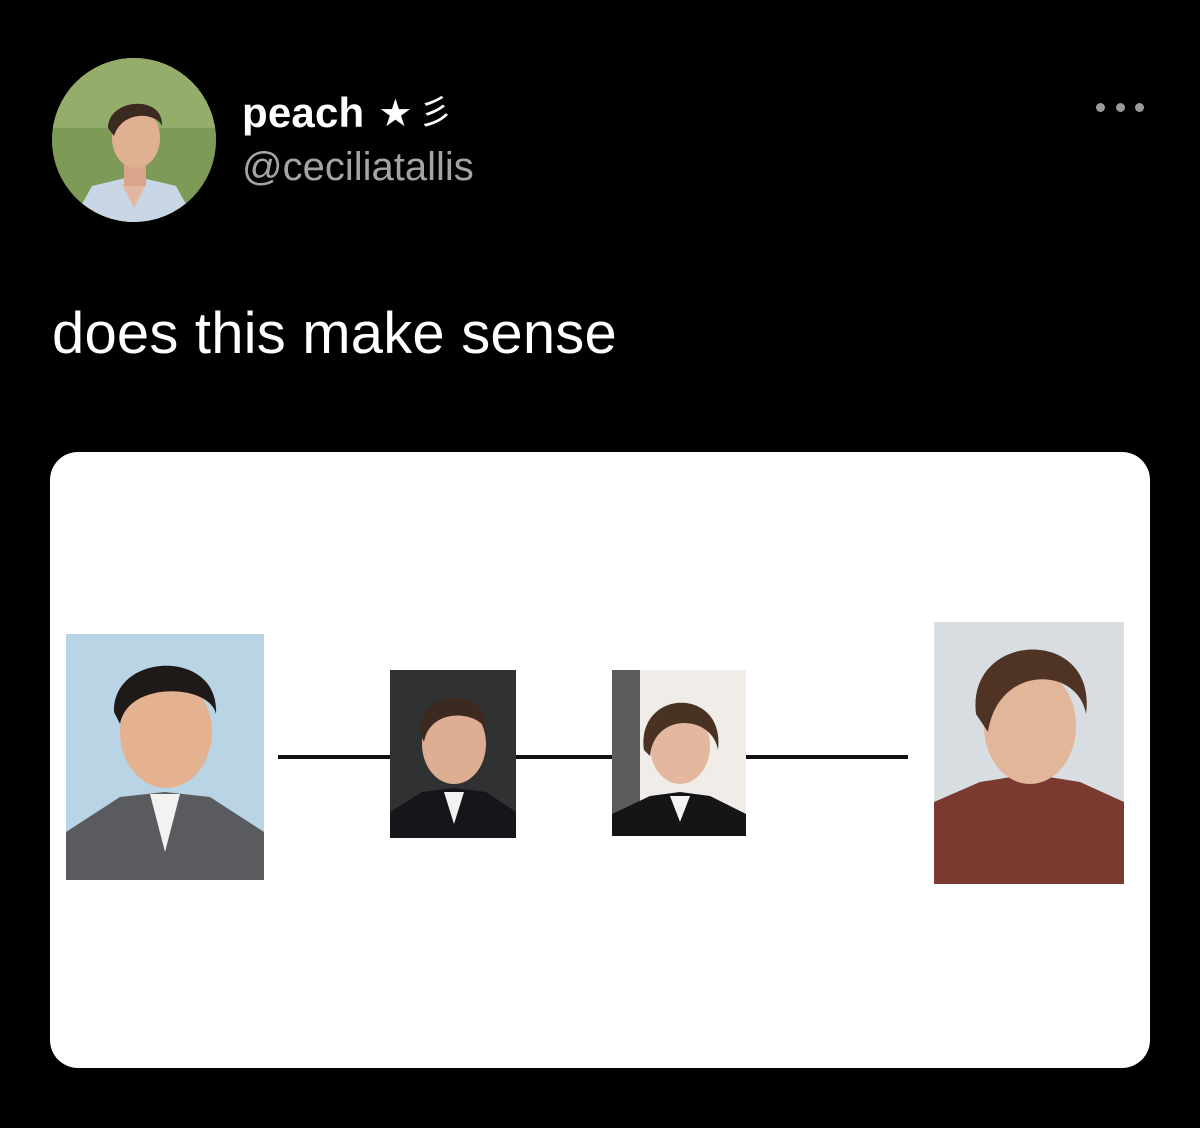 This screenshot has height=1128, width=1200. What do you see at coordinates (358, 167) in the screenshot?
I see `user-handle: @ceciliatallis` at bounding box center [358, 167].